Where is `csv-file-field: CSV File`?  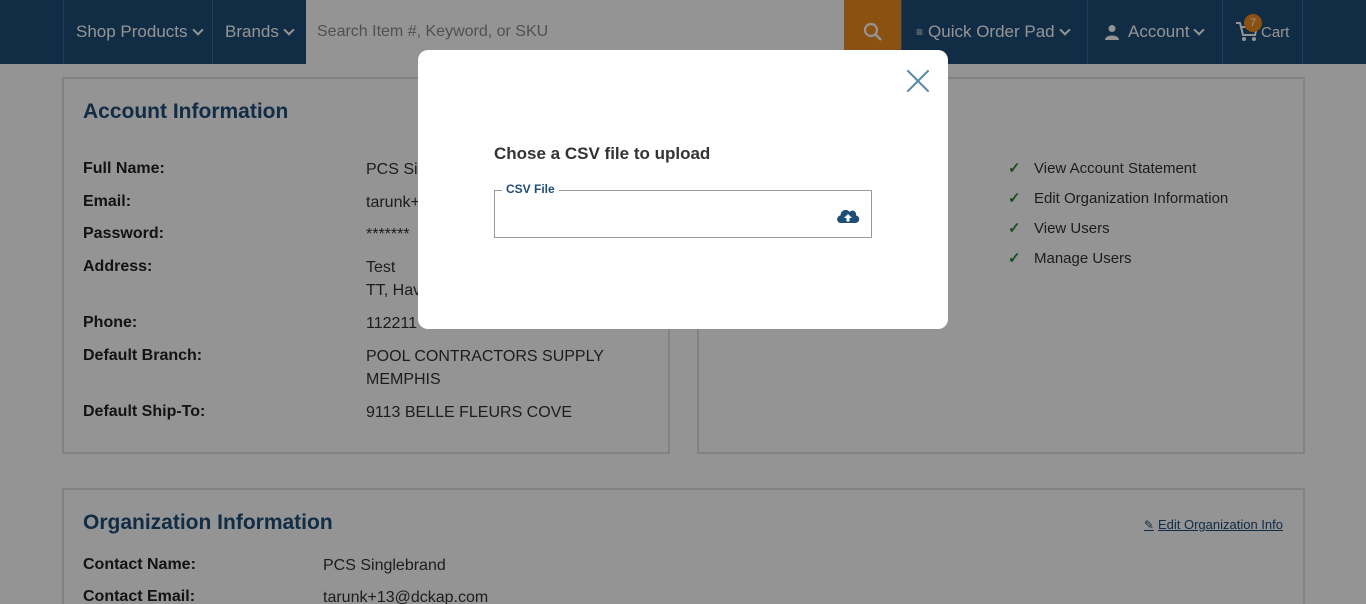
csv-file-field: CSV File is located at coordinates (683, 210).